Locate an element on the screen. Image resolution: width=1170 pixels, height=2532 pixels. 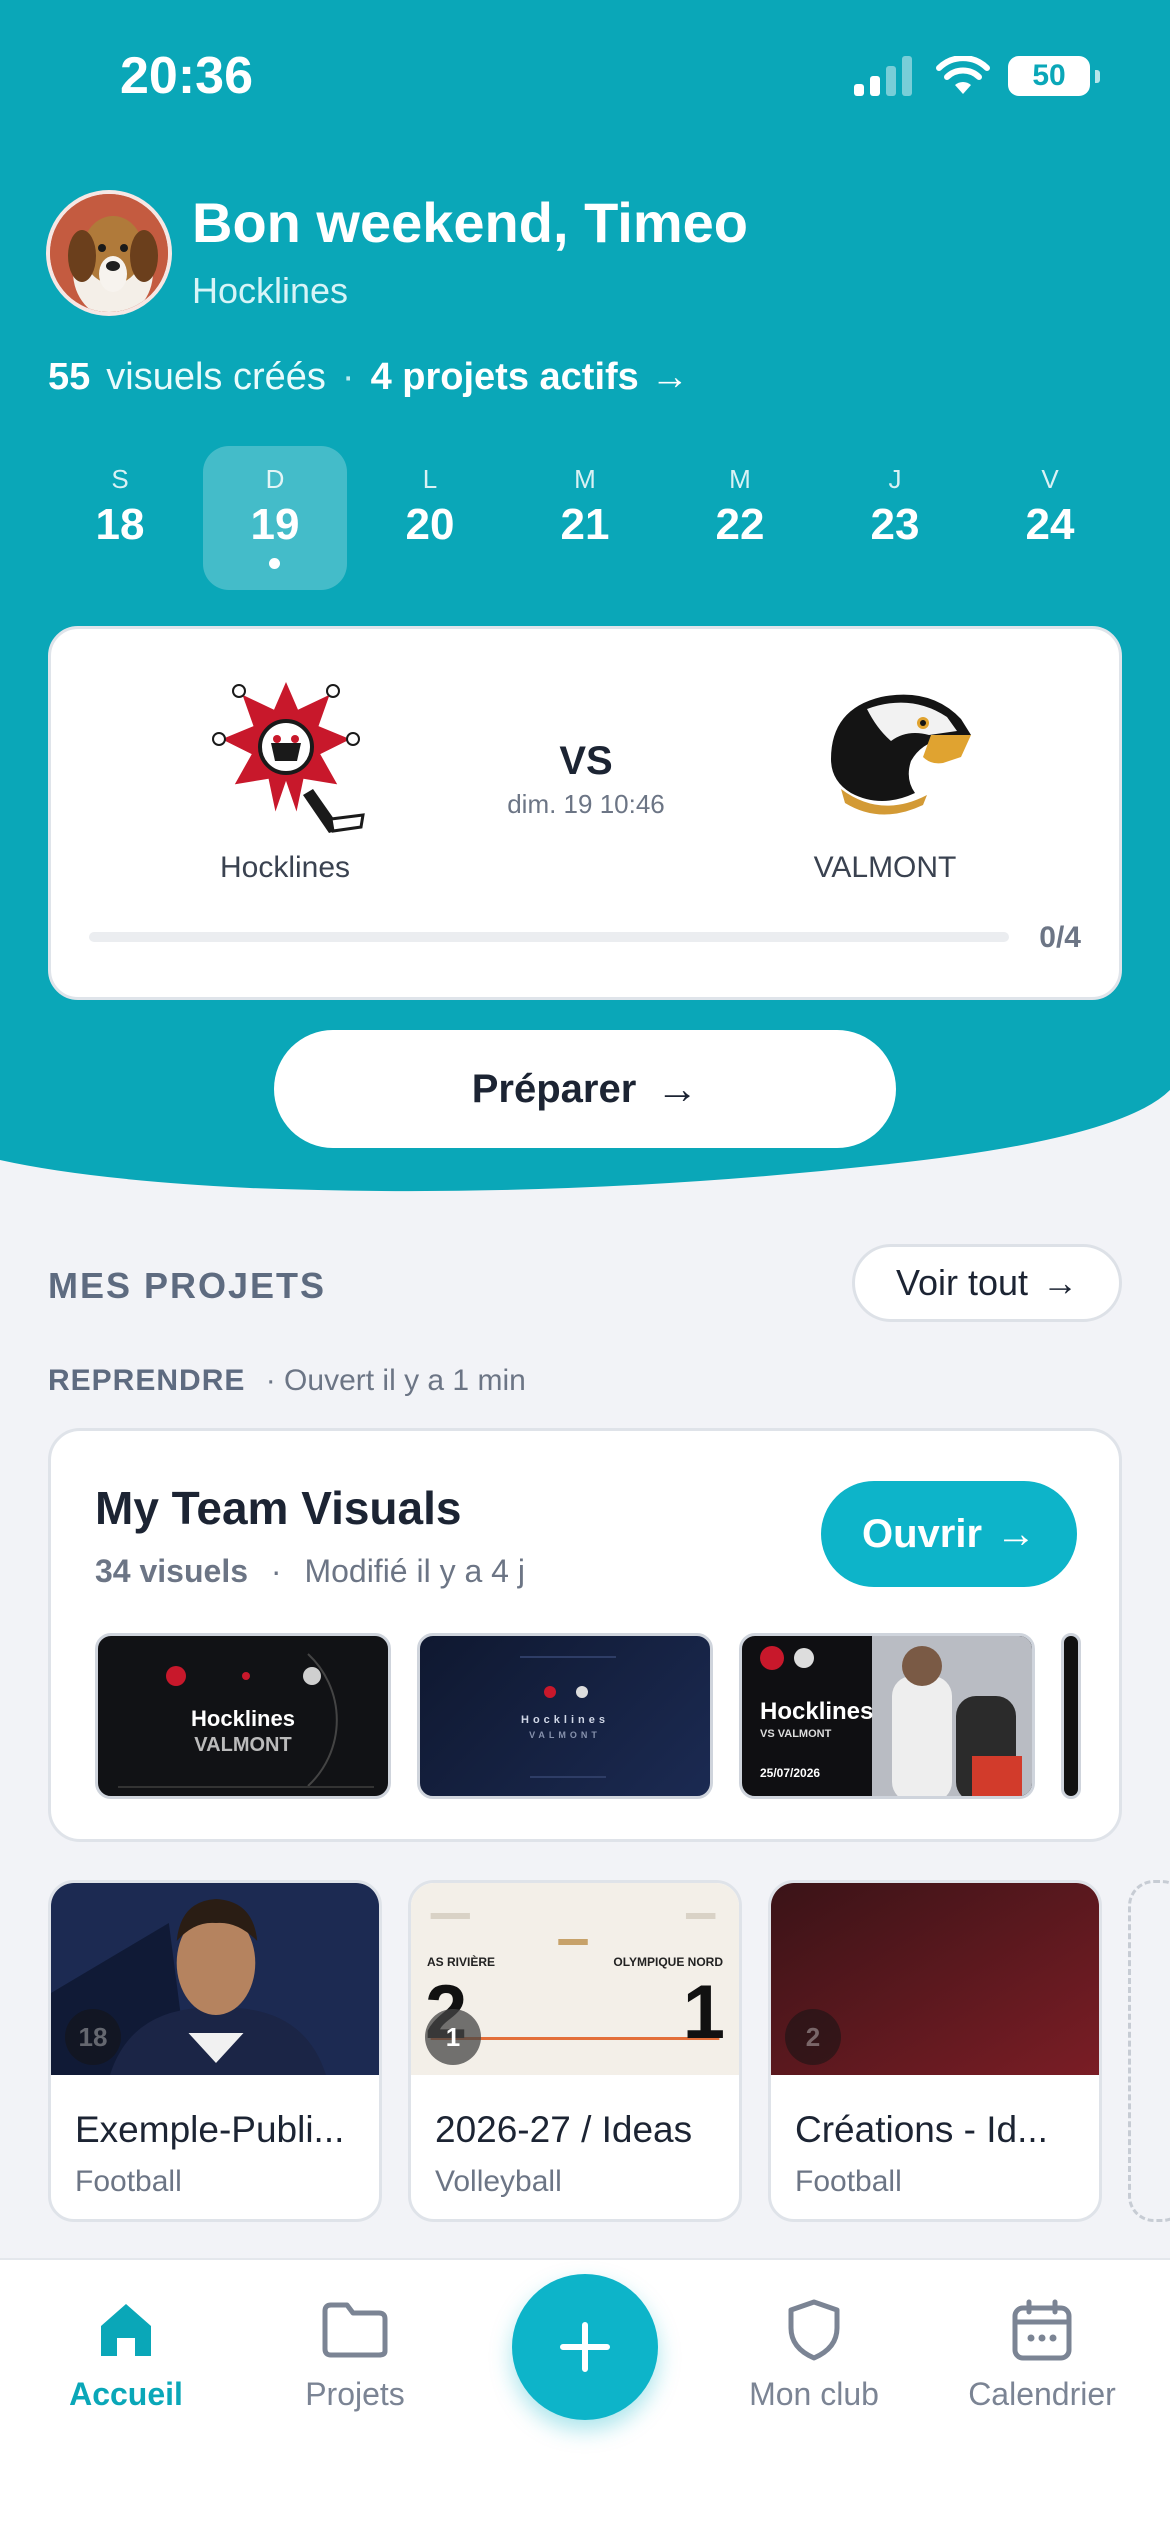
versus-label: VS is located at coordinates (586, 761).